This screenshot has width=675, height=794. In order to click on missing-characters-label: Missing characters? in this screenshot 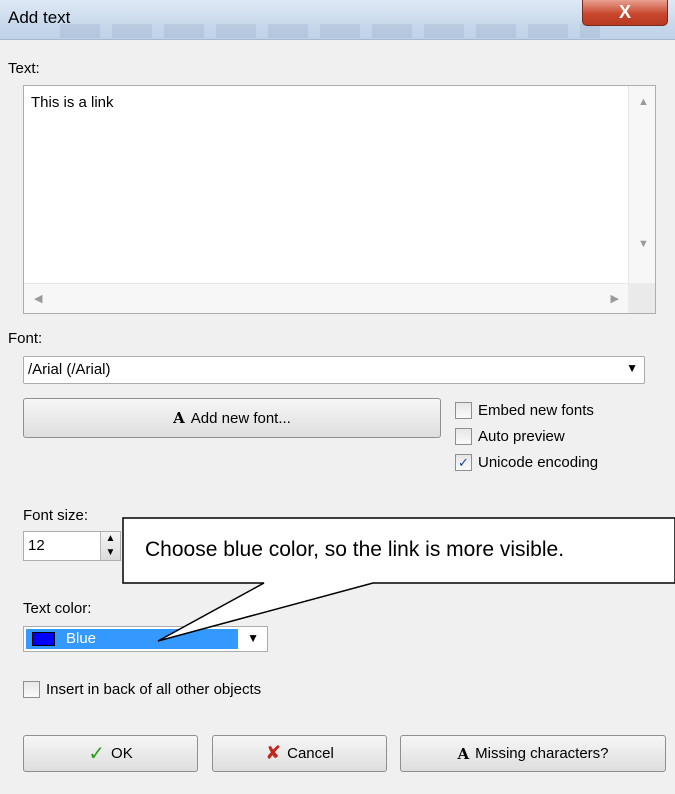, I will do `click(542, 753)`.